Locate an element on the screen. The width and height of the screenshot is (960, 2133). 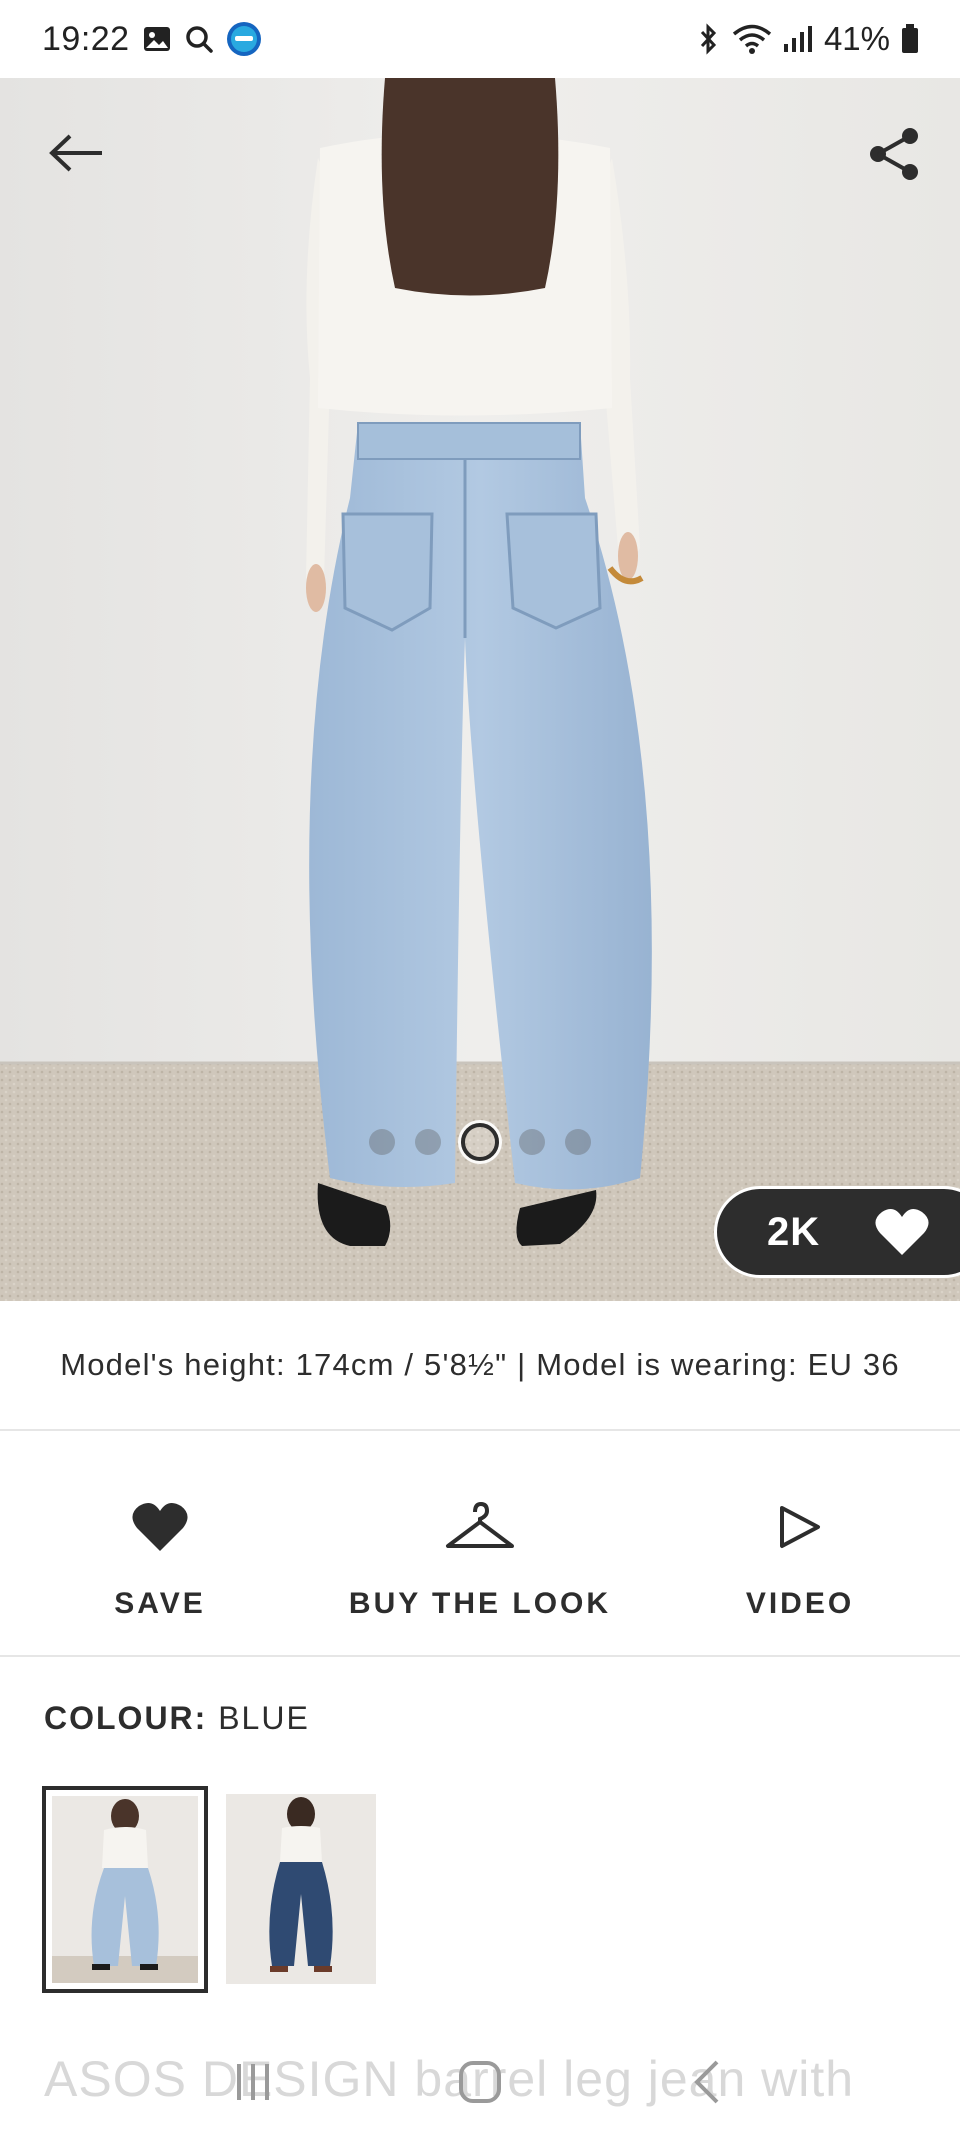
battery-percent: 41% is located at coordinates (856, 38).